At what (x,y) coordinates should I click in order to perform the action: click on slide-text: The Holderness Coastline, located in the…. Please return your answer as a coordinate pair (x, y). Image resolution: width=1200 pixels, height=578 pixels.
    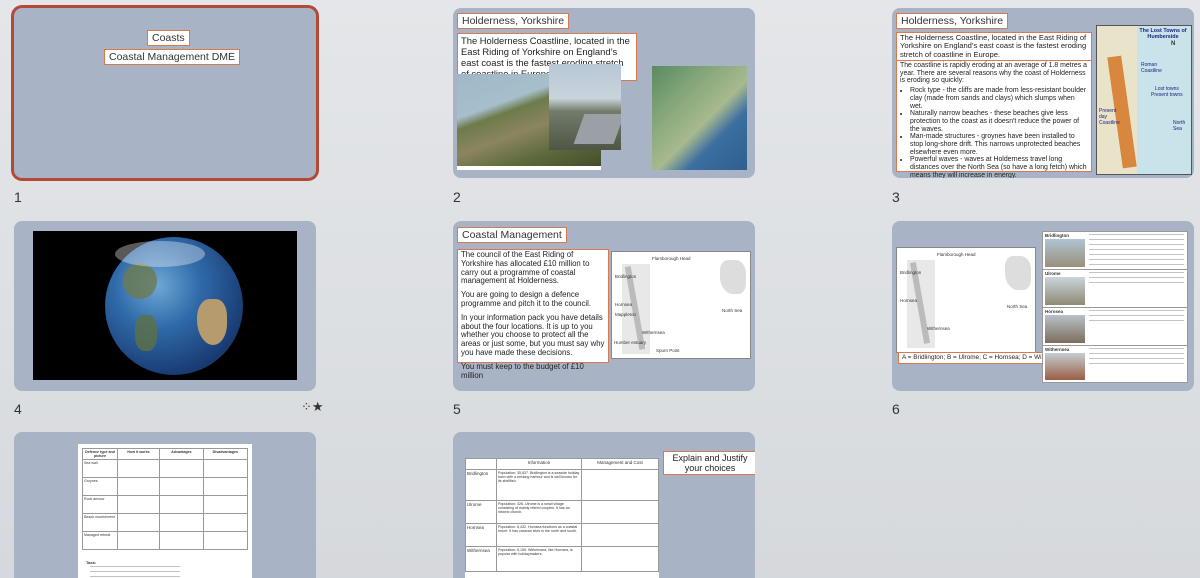
    Looking at the image, I should click on (994, 47).